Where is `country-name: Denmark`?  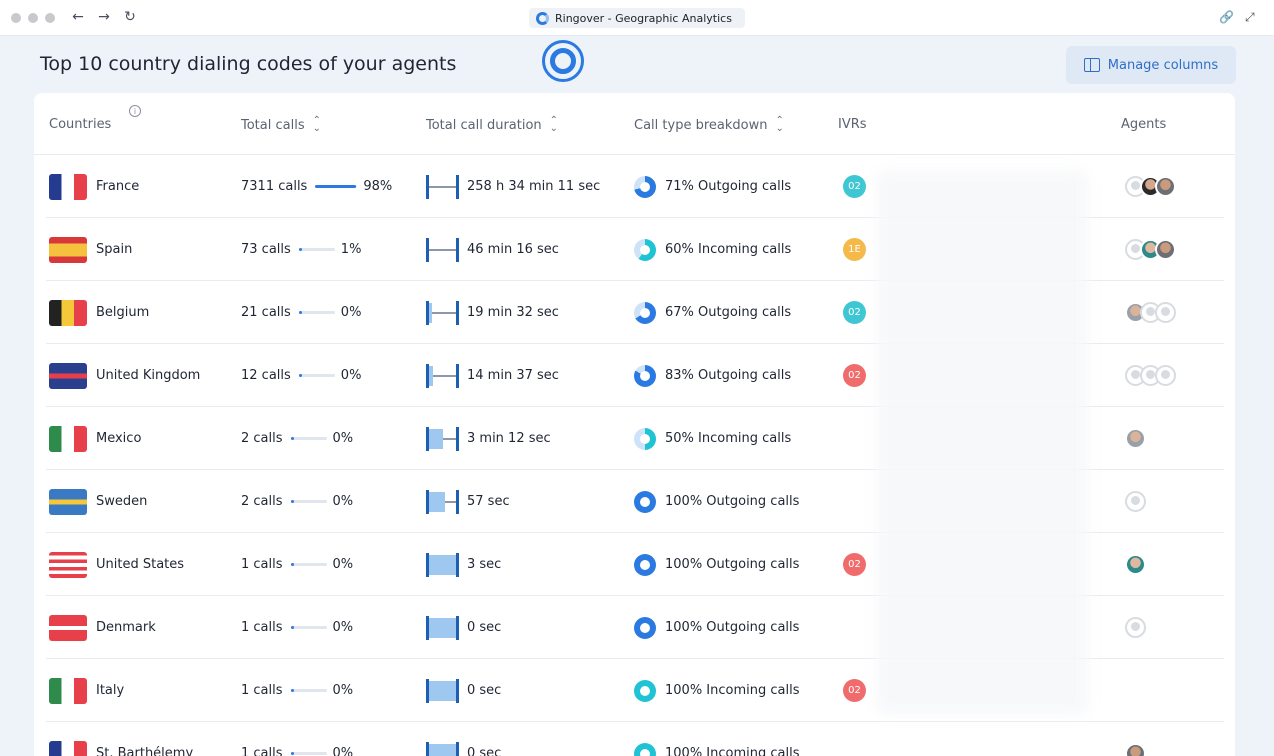 country-name: Denmark is located at coordinates (126, 627).